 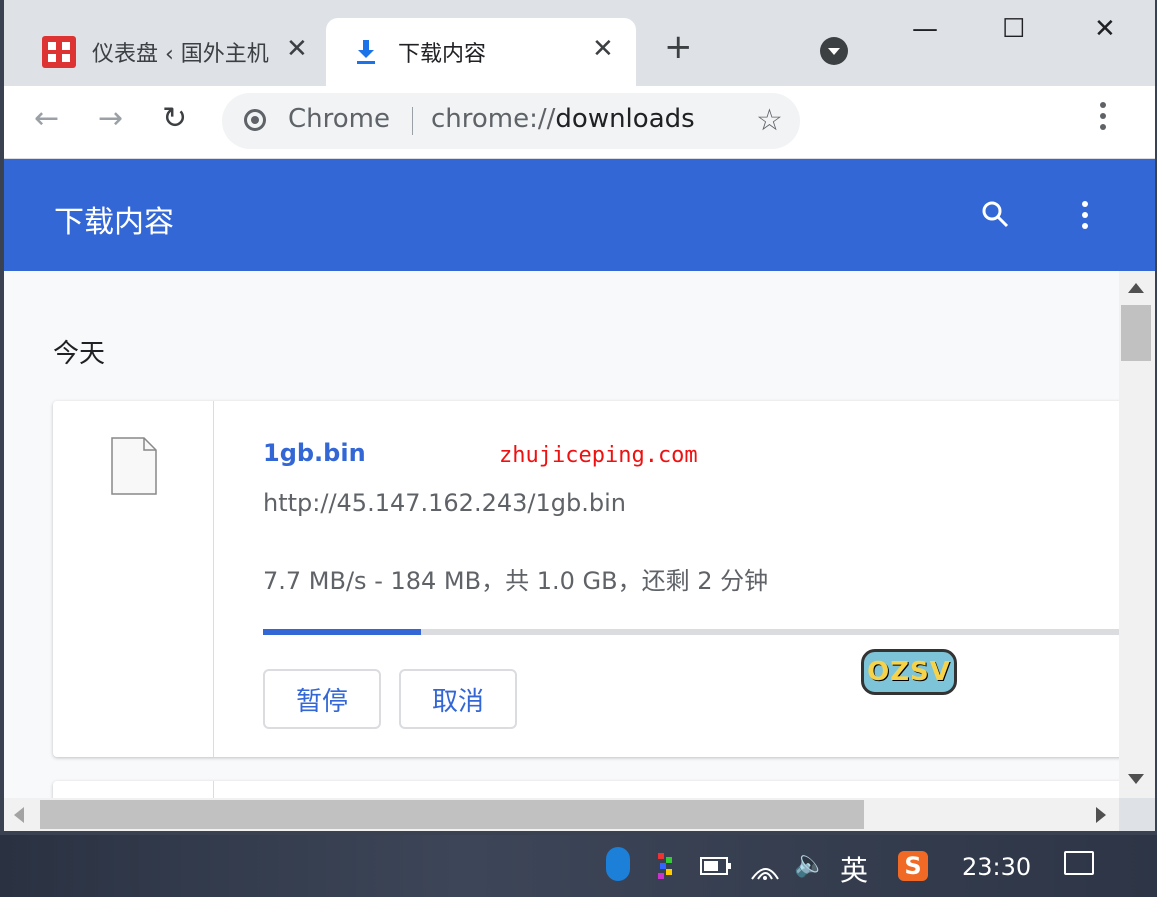 What do you see at coordinates (174, 119) in the screenshot?
I see `reload-button: ↻` at bounding box center [174, 119].